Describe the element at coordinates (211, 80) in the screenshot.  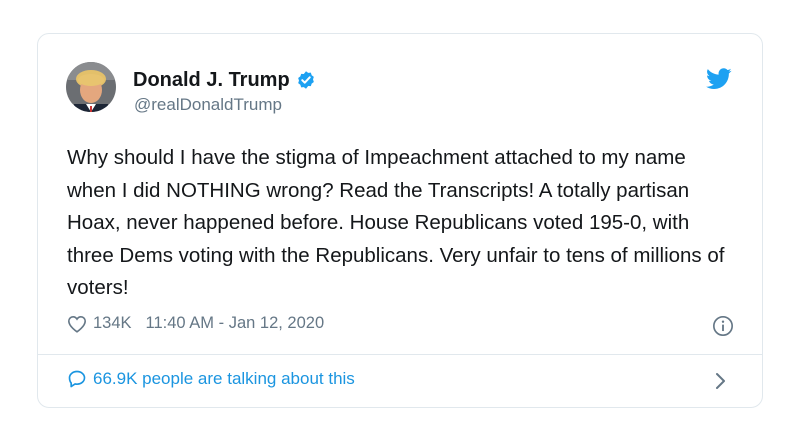
I see `author-name: Donald J. Trump` at that location.